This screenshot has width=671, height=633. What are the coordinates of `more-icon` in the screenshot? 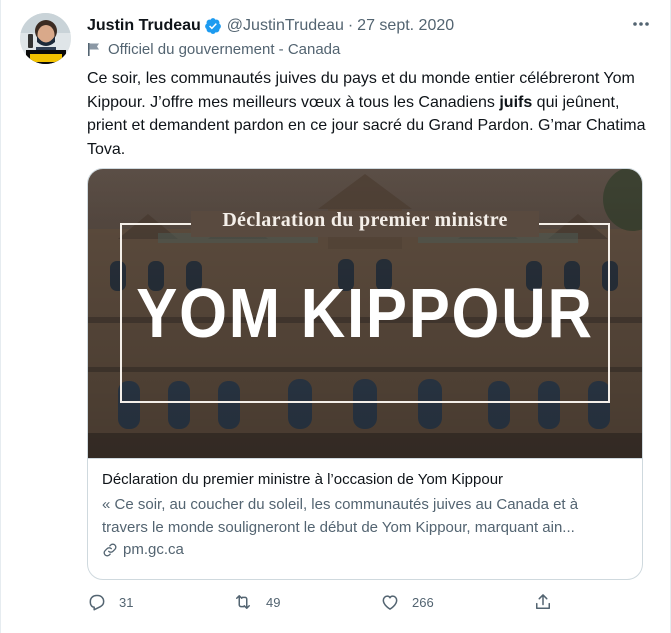 It's located at (641, 24).